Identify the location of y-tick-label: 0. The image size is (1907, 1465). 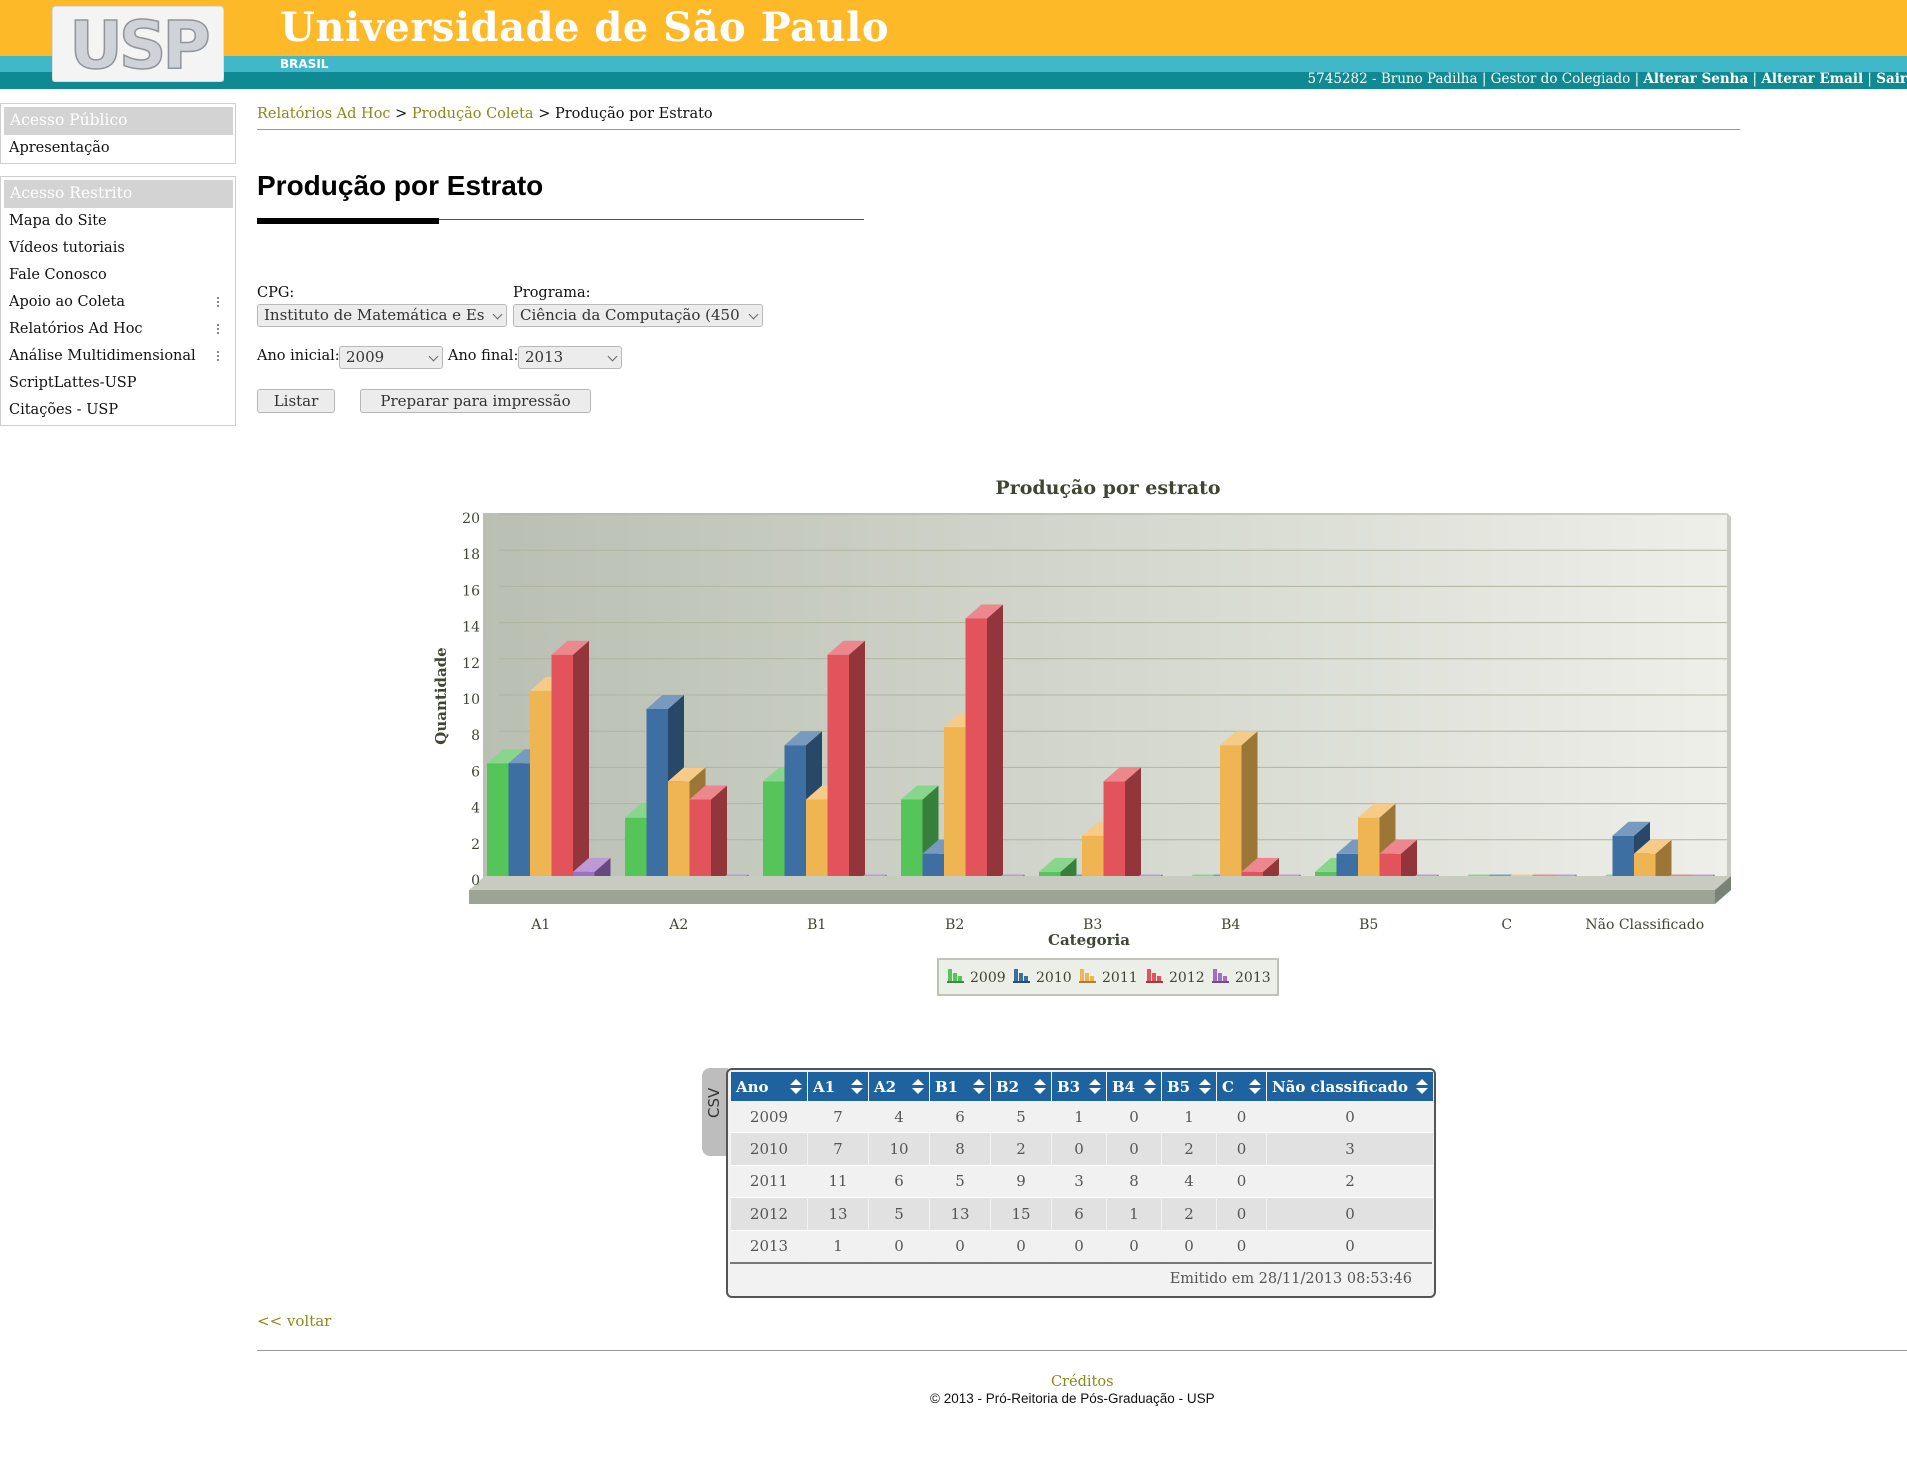
(475, 881).